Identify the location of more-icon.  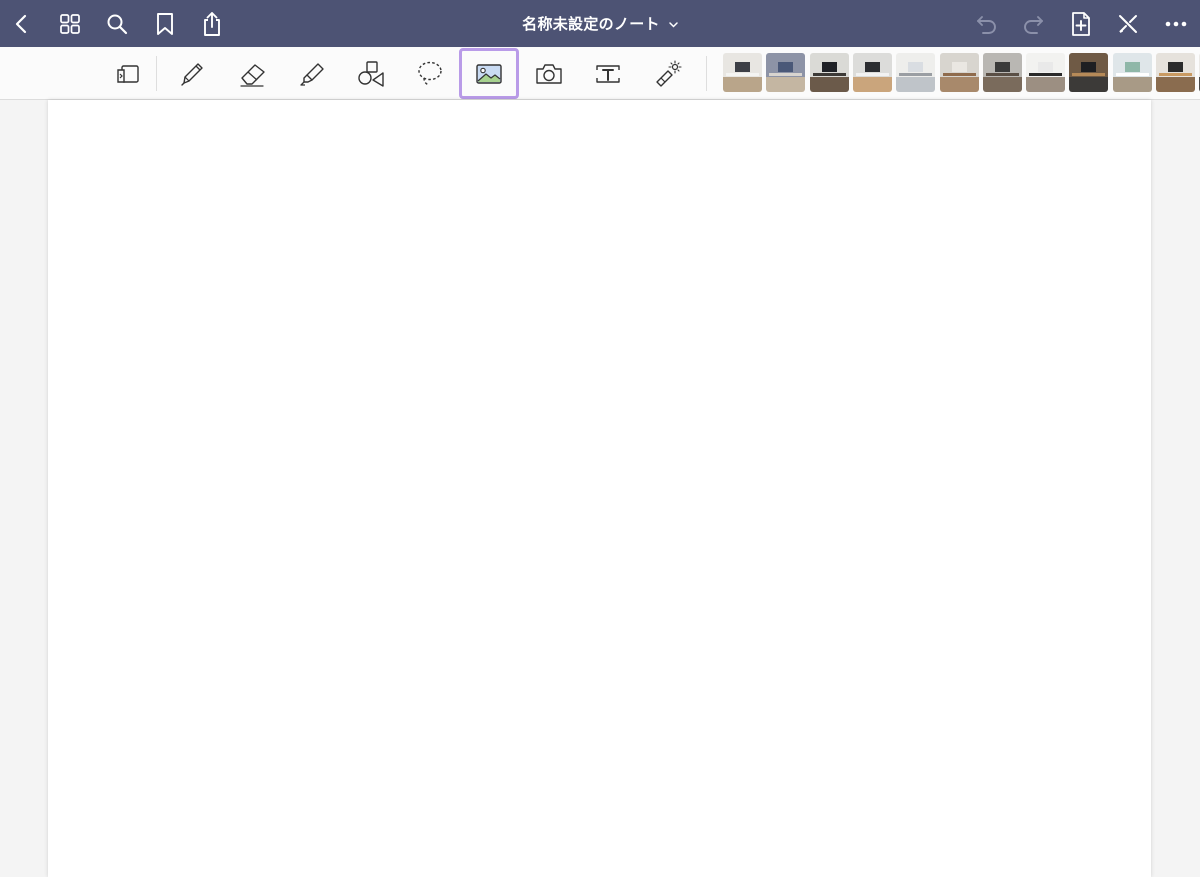
(1176, 24).